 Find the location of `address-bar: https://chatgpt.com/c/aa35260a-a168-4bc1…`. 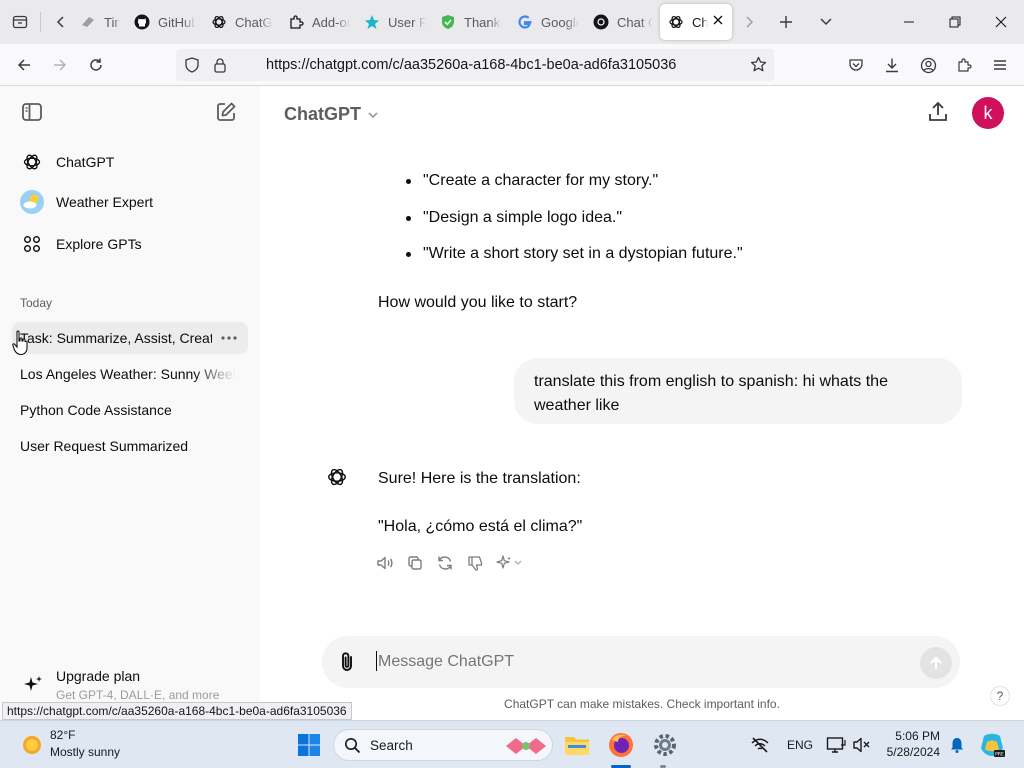

address-bar: https://chatgpt.com/c/aa35260a-a168-4bc1… is located at coordinates (475, 65).